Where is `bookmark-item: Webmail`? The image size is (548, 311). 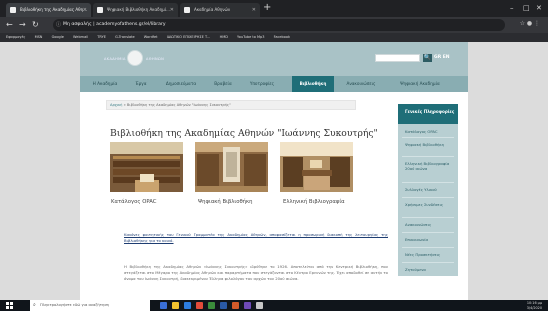
bookmark-item: Webmail is located at coordinates (80, 37).